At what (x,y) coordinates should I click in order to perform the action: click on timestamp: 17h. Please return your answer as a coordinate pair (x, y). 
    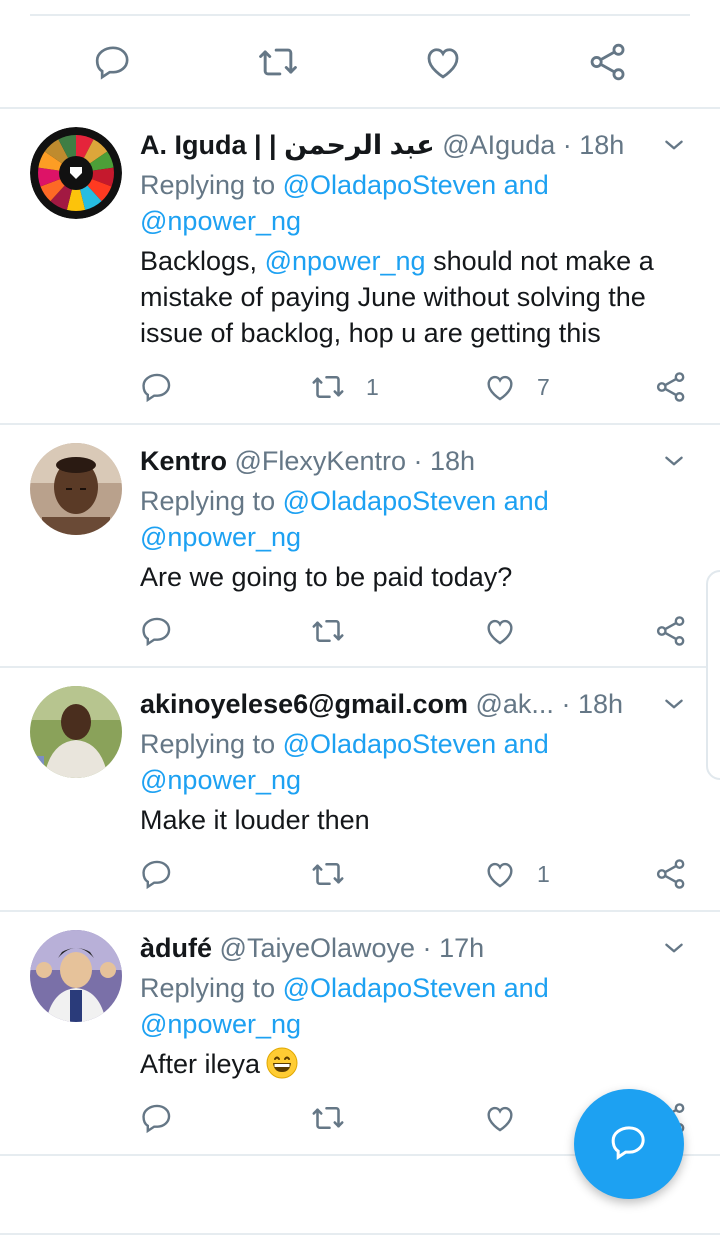
    Looking at the image, I should click on (461, 948).